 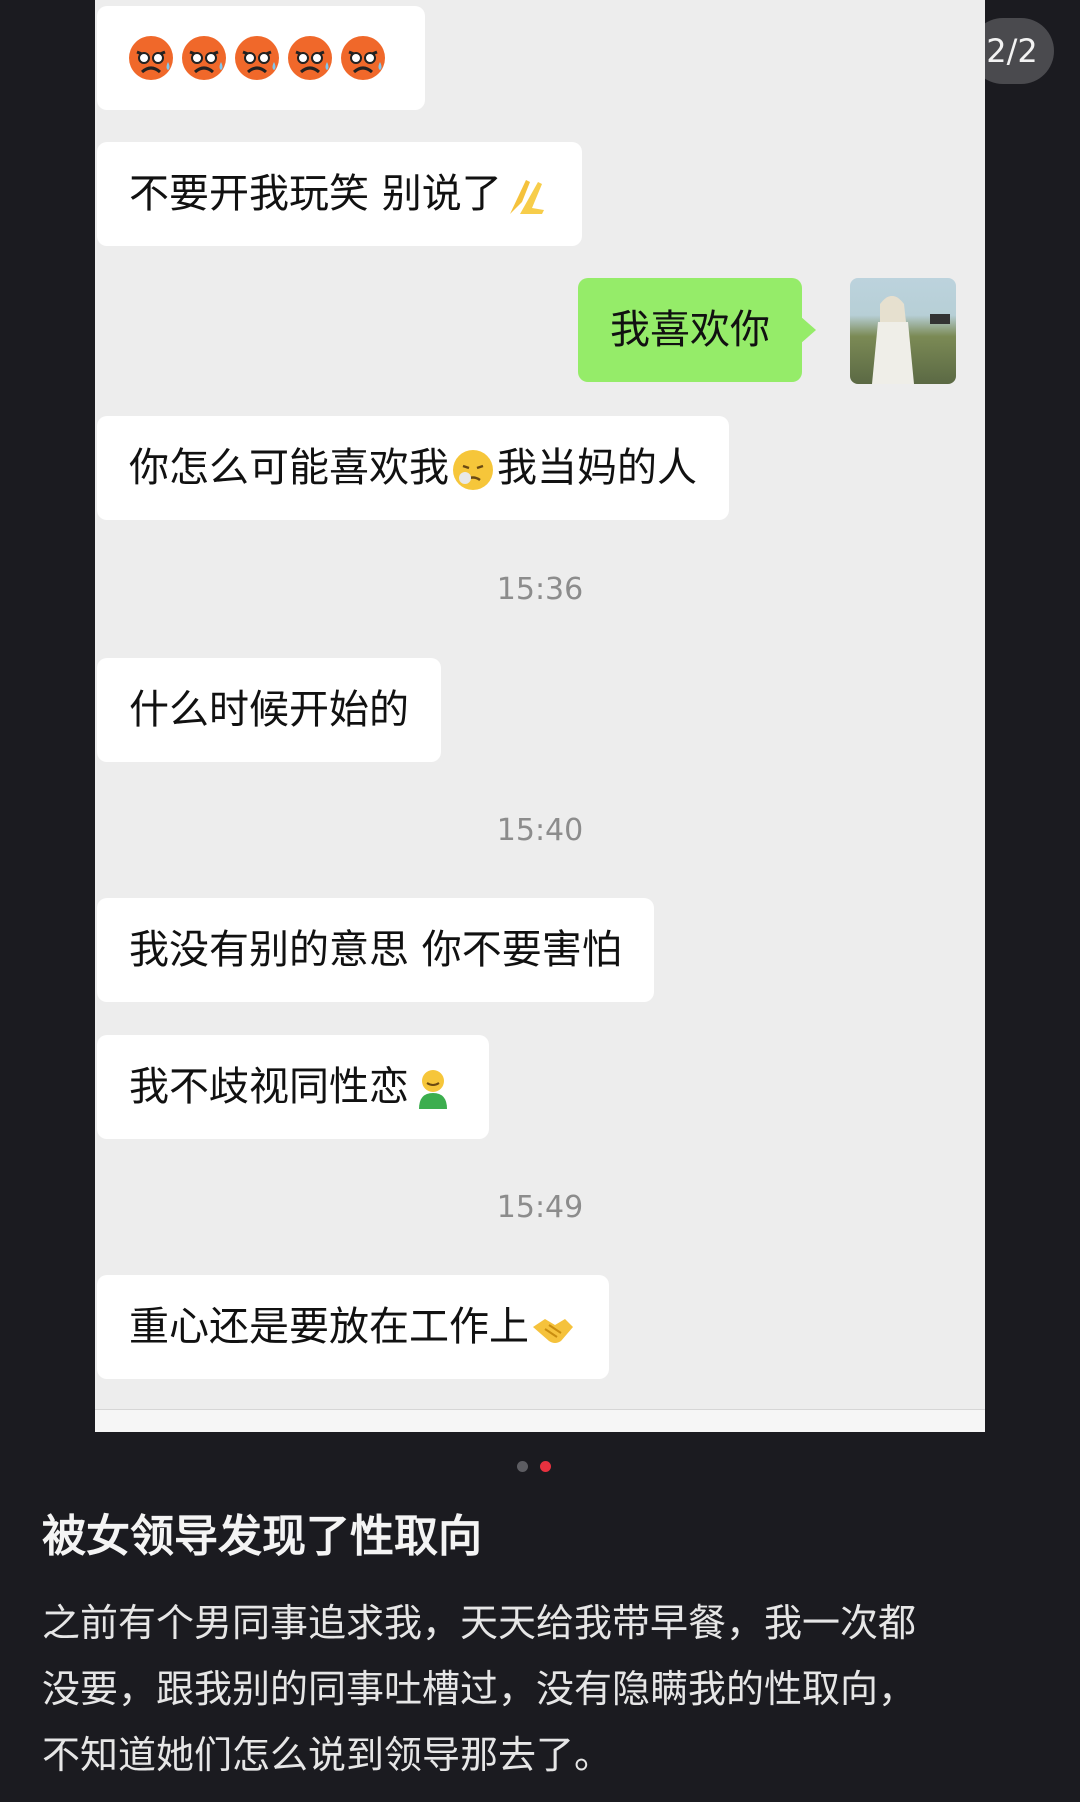 I want to click on message-text: 什么时候开始的, so click(x=269, y=710).